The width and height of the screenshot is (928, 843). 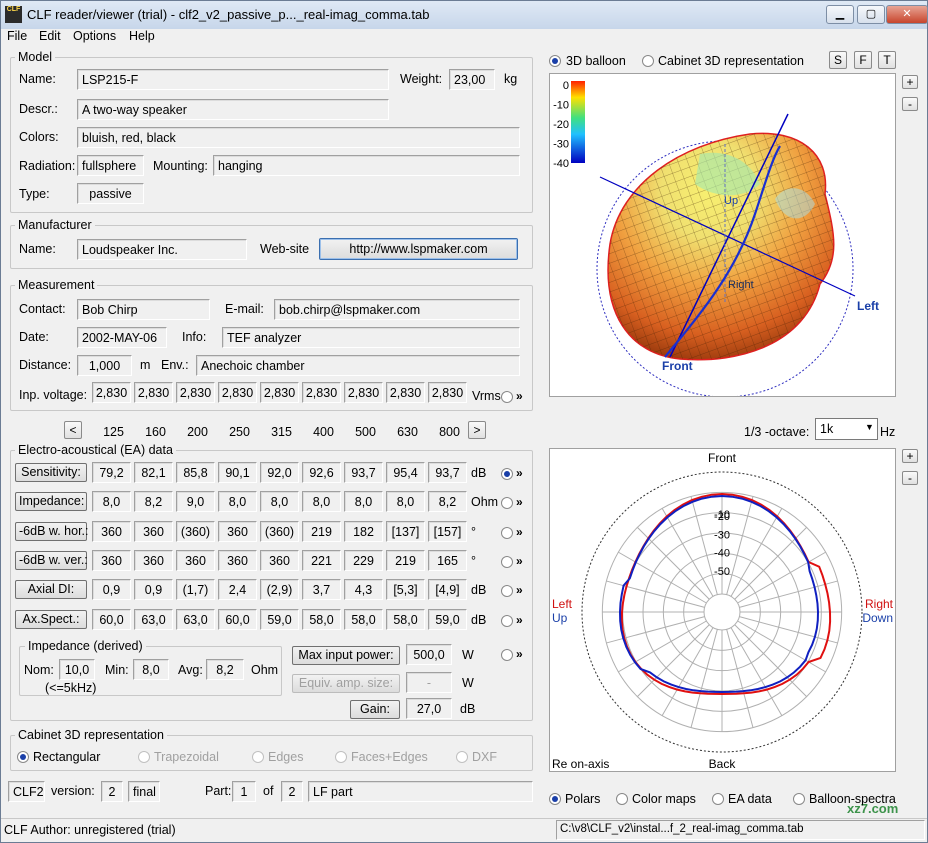 I want to click on manufacturer-name-field: Loudspeaker Inc., so click(x=162, y=249).